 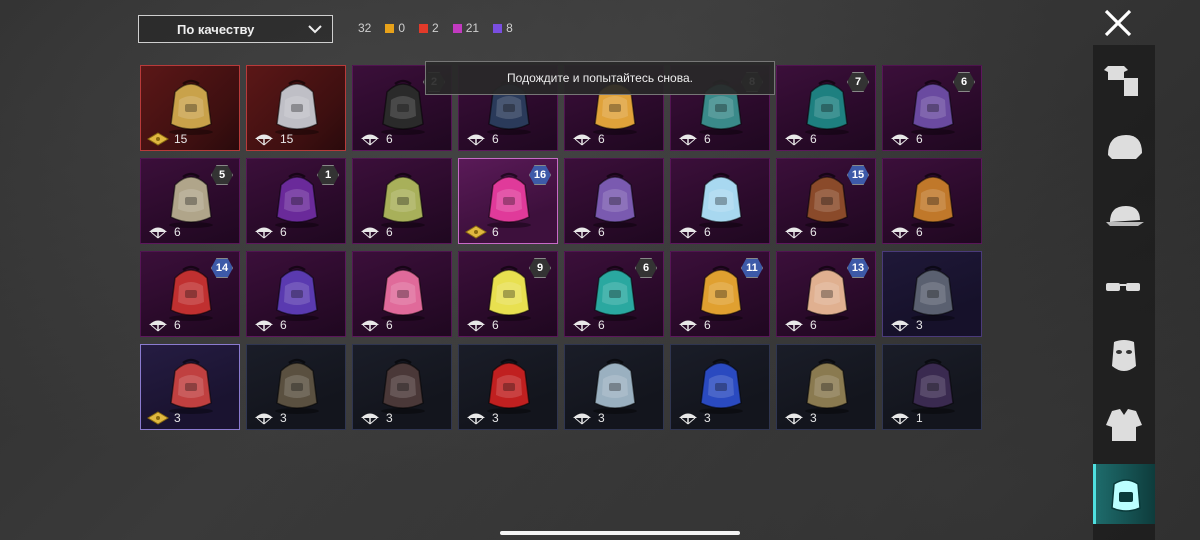 I want to click on sort-dropdown: По качеству, so click(x=235, y=29).